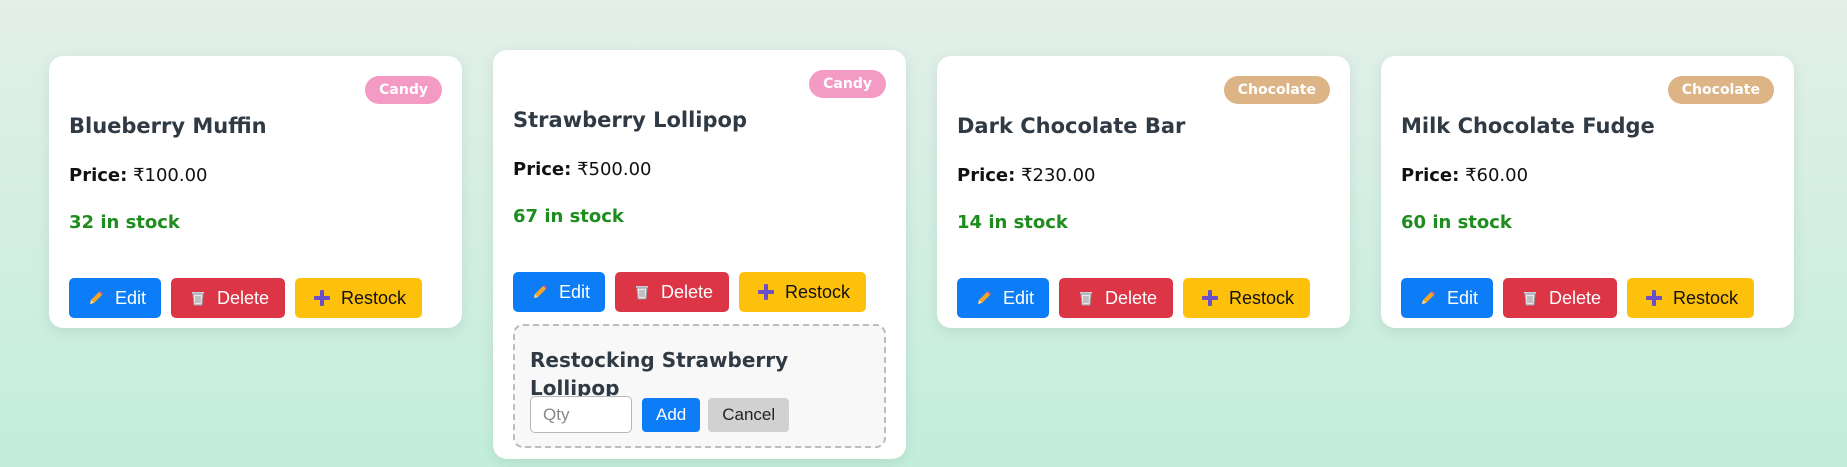 The image size is (1847, 467). Describe the element at coordinates (671, 414) in the screenshot. I see `add-button: Add` at that location.